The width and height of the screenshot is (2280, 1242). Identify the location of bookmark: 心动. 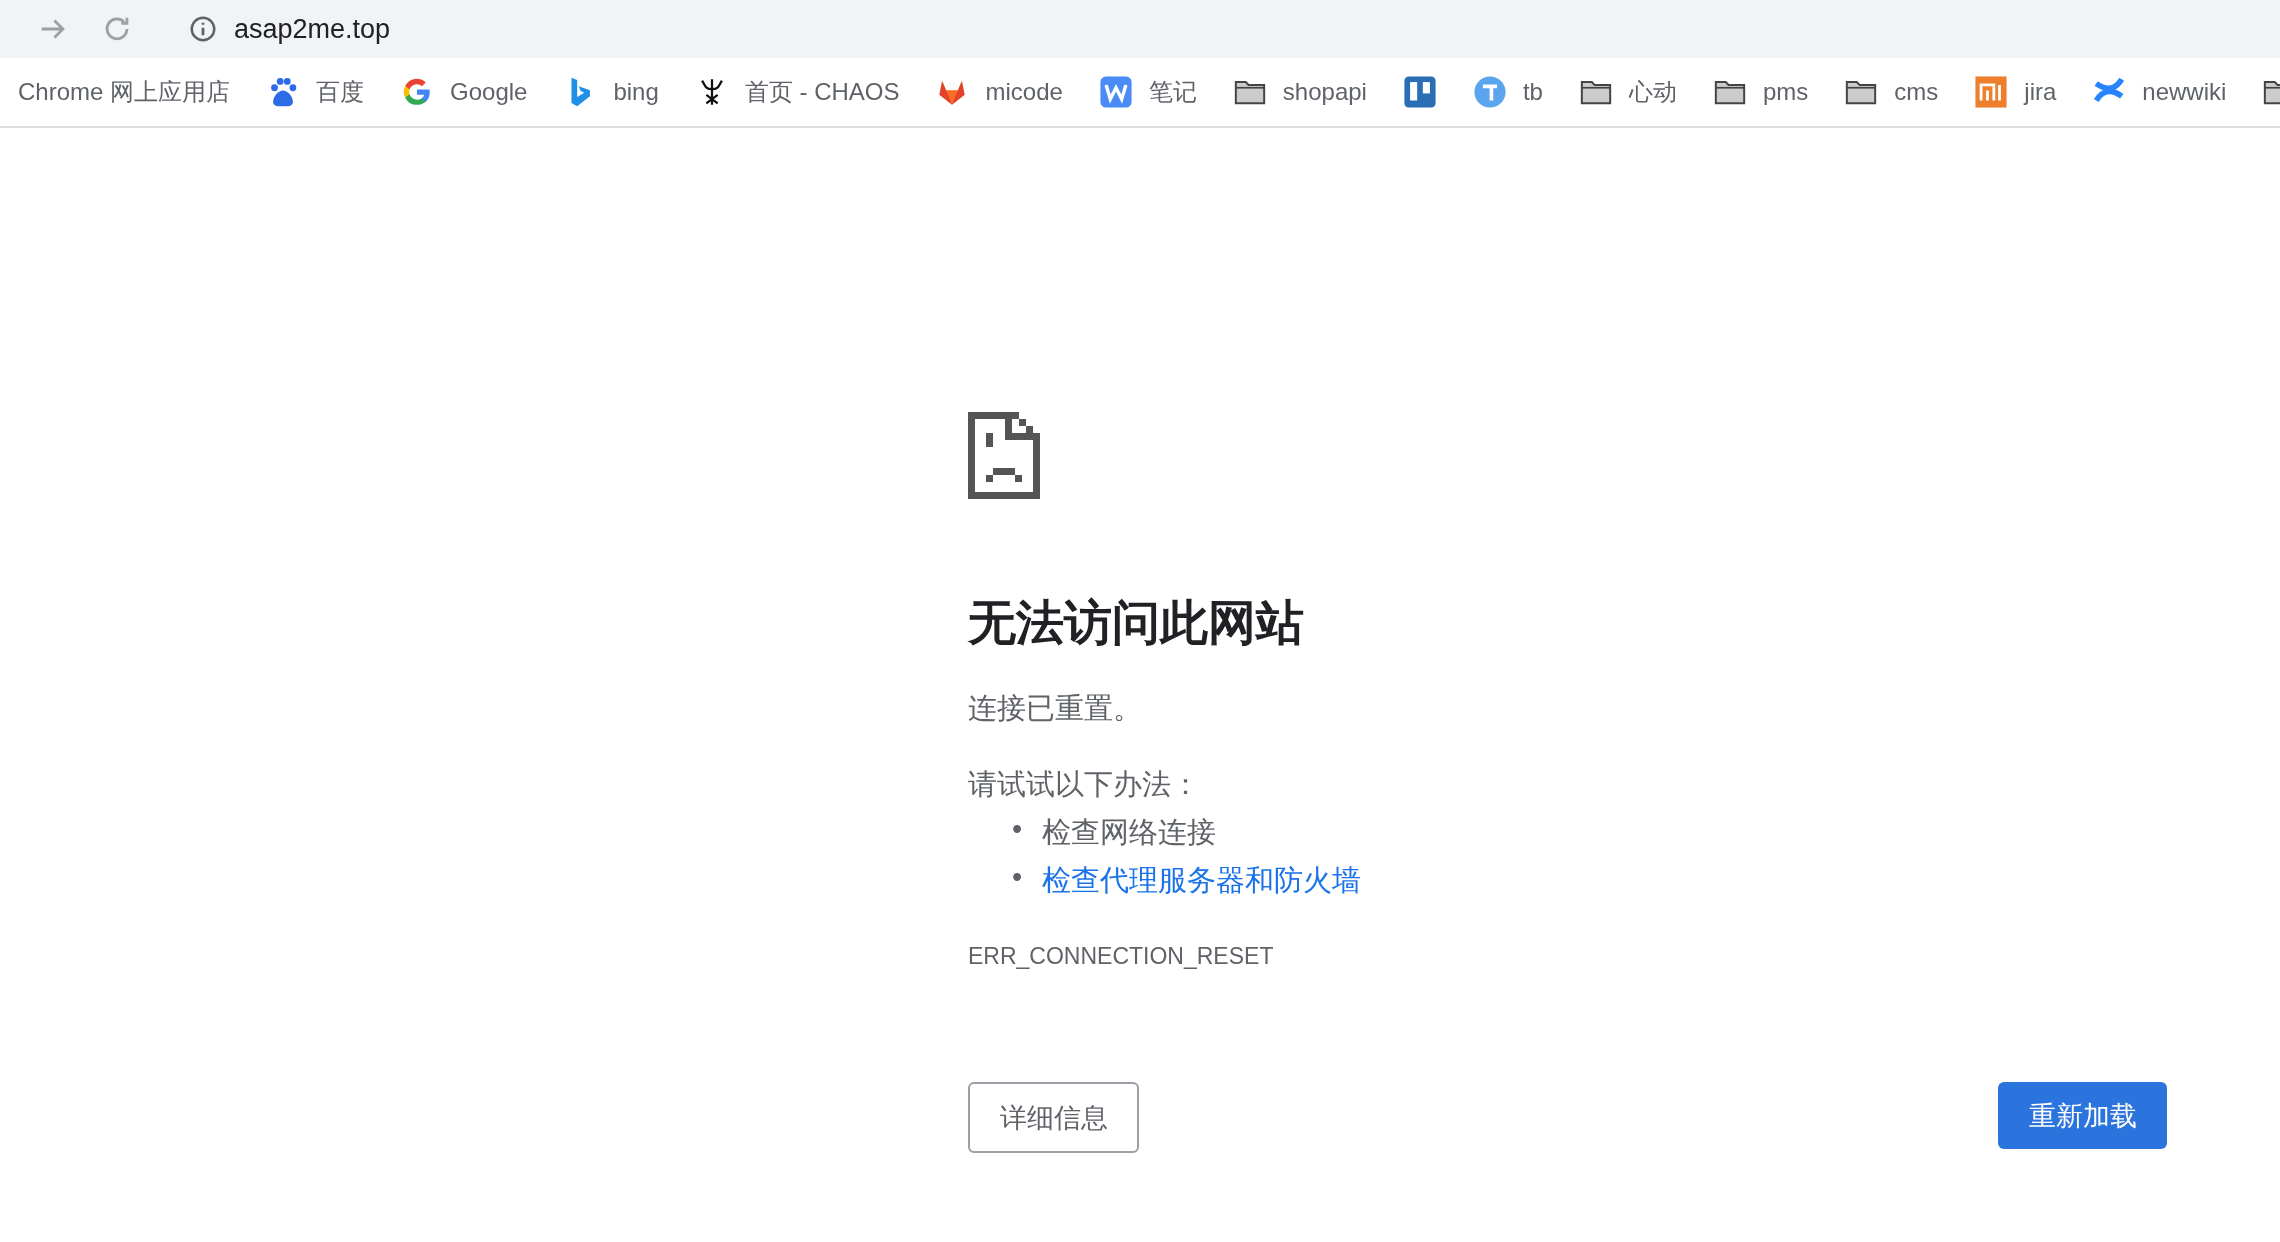
(1627, 92).